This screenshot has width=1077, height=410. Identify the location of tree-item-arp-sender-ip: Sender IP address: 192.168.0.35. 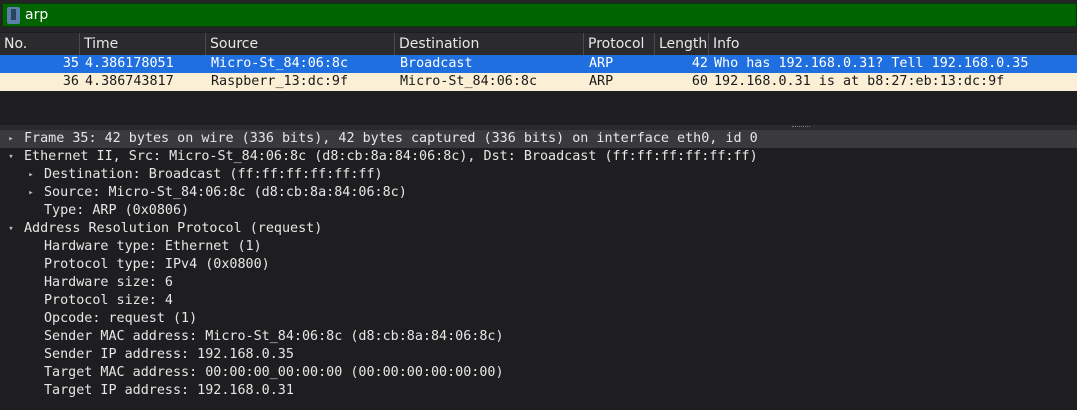
(538, 355).